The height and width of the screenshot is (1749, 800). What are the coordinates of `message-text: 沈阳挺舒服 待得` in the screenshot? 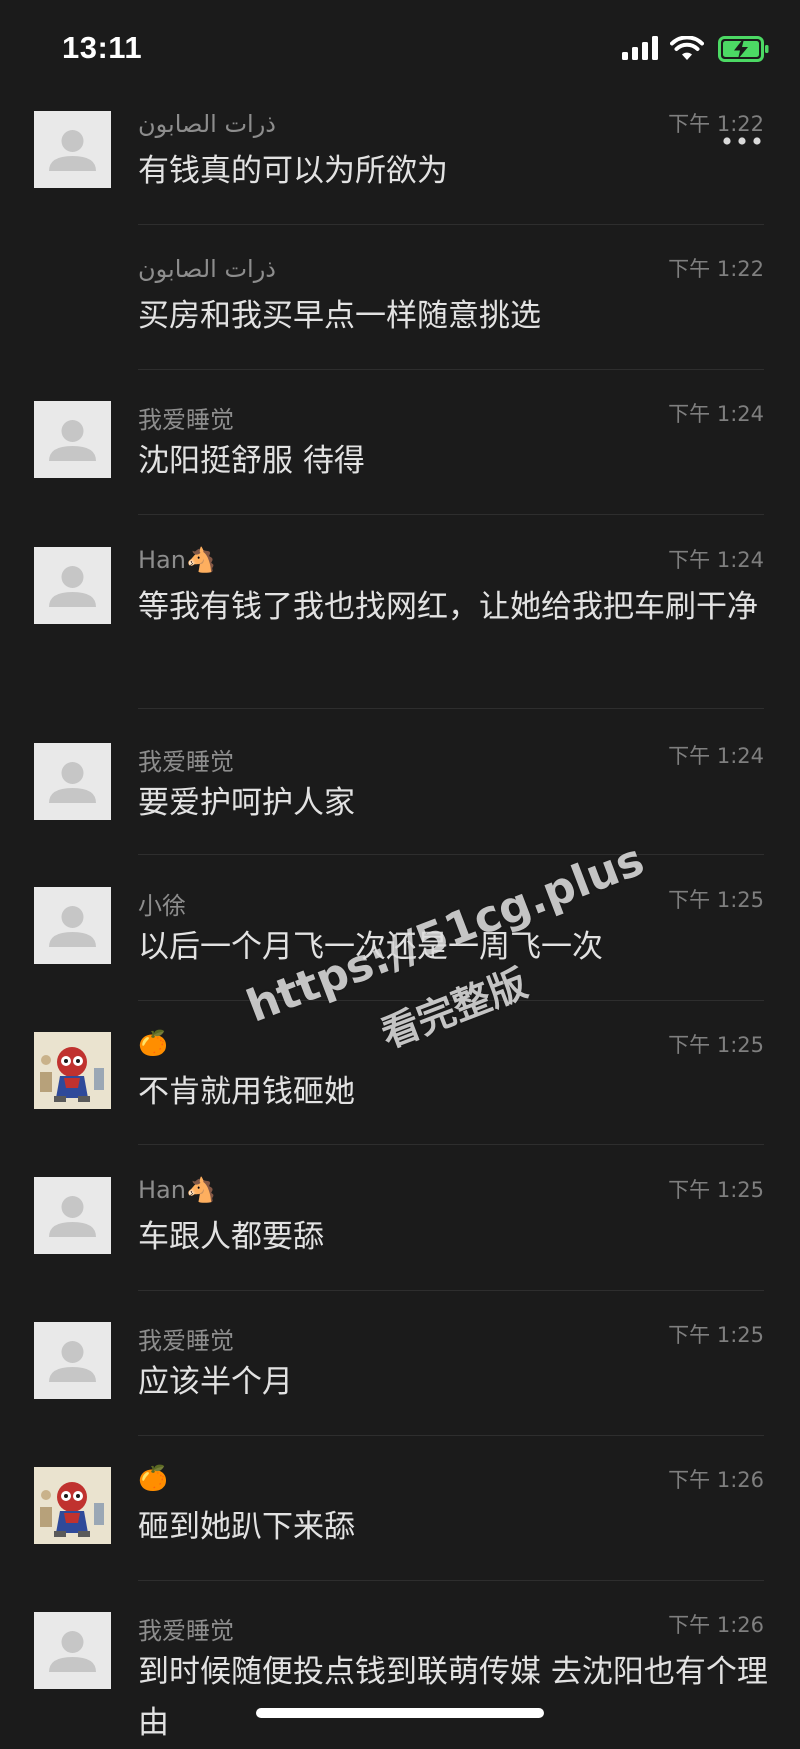 It's located at (251, 461).